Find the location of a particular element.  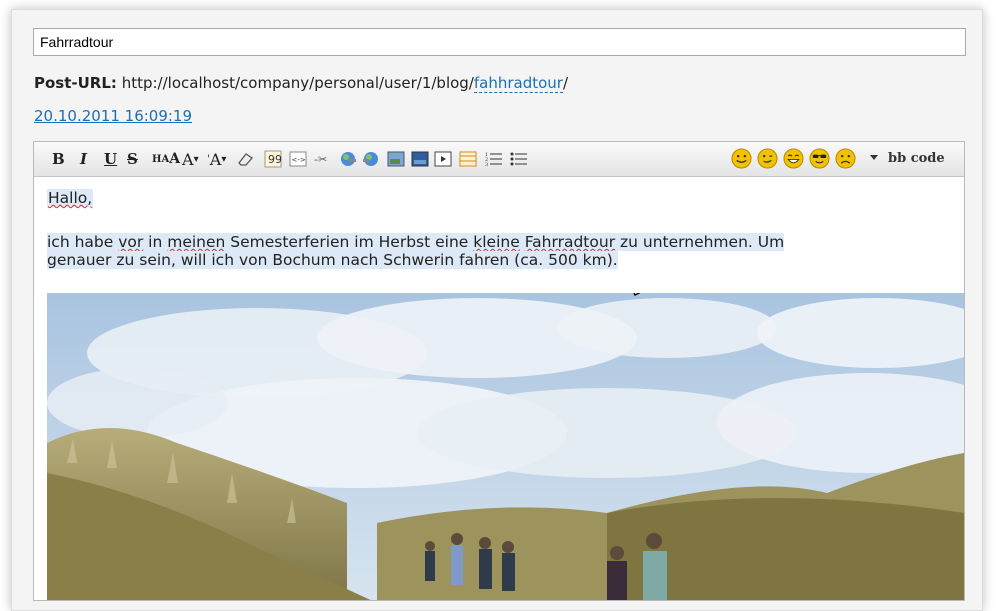

video-icon is located at coordinates (443, 159).